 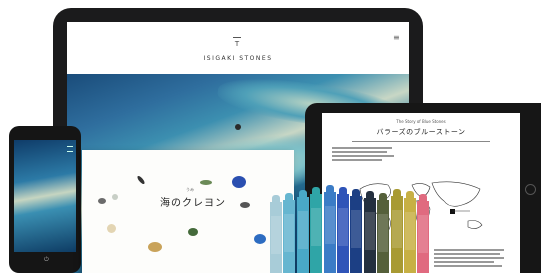 What do you see at coordinates (530, 189) in the screenshot?
I see `home-button-icon` at bounding box center [530, 189].